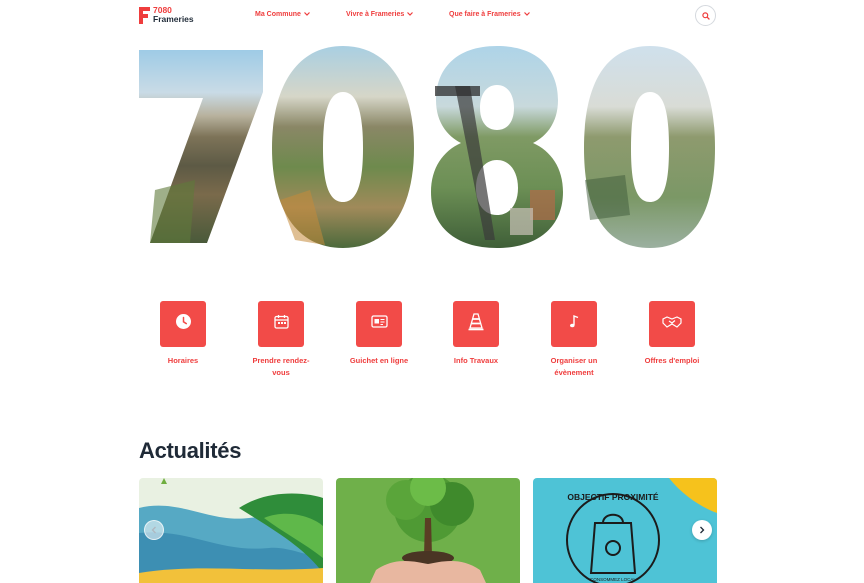 The height and width of the screenshot is (583, 864). Describe the element at coordinates (613, 579) in the screenshot. I see `news-card-stamp-text: CONSOMMEZ LOCAL` at that location.